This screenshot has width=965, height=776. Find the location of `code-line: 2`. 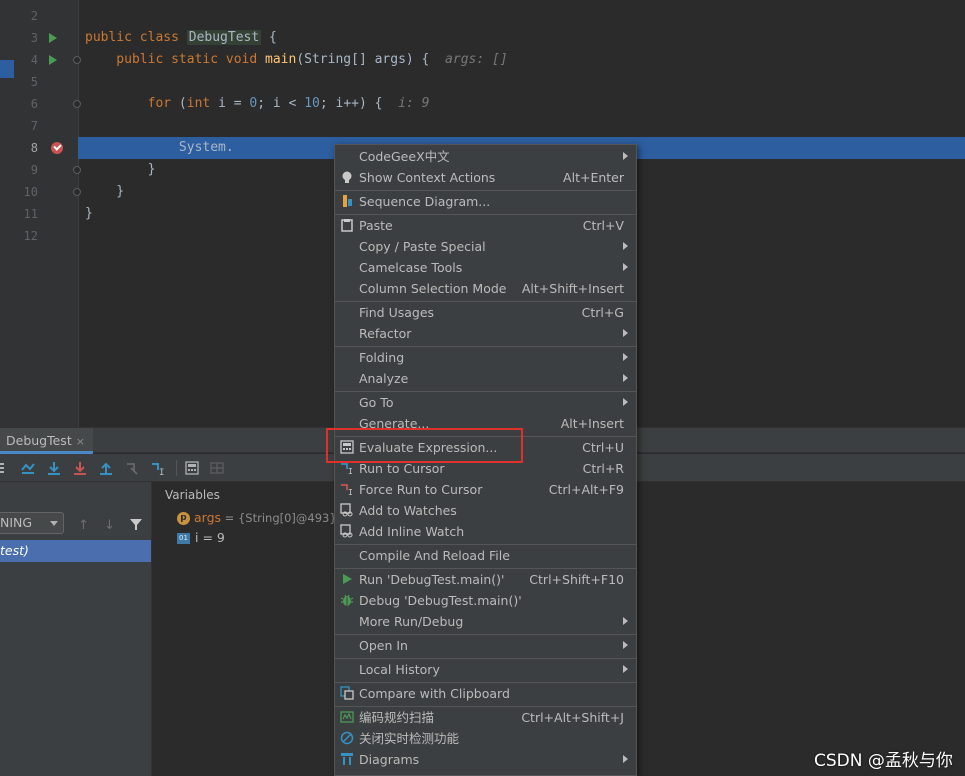

code-line: 2 is located at coordinates (482, 16).